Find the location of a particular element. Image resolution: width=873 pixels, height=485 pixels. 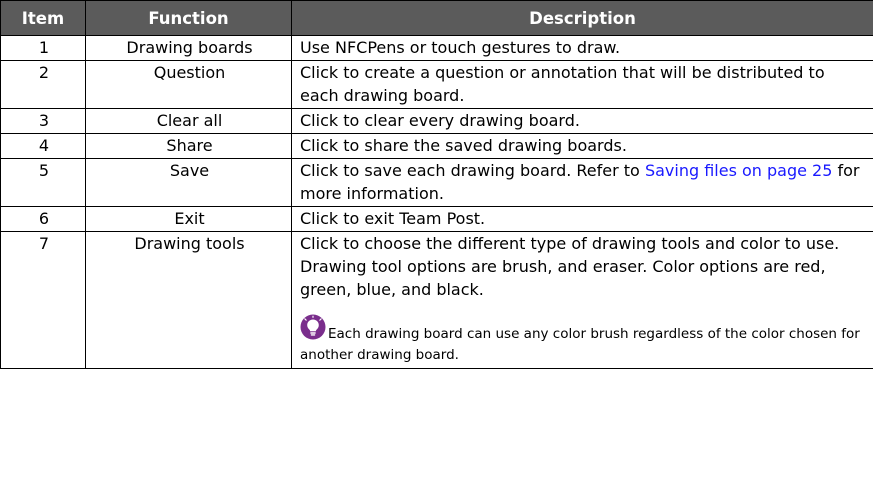

item-number: 4 is located at coordinates (43, 146).